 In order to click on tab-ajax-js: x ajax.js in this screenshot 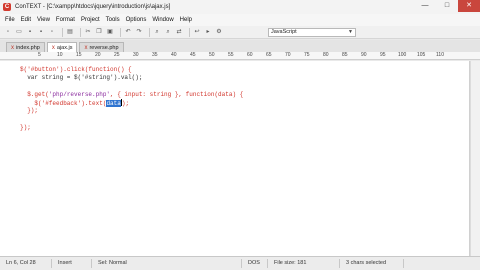, I will do `click(62, 47)`.